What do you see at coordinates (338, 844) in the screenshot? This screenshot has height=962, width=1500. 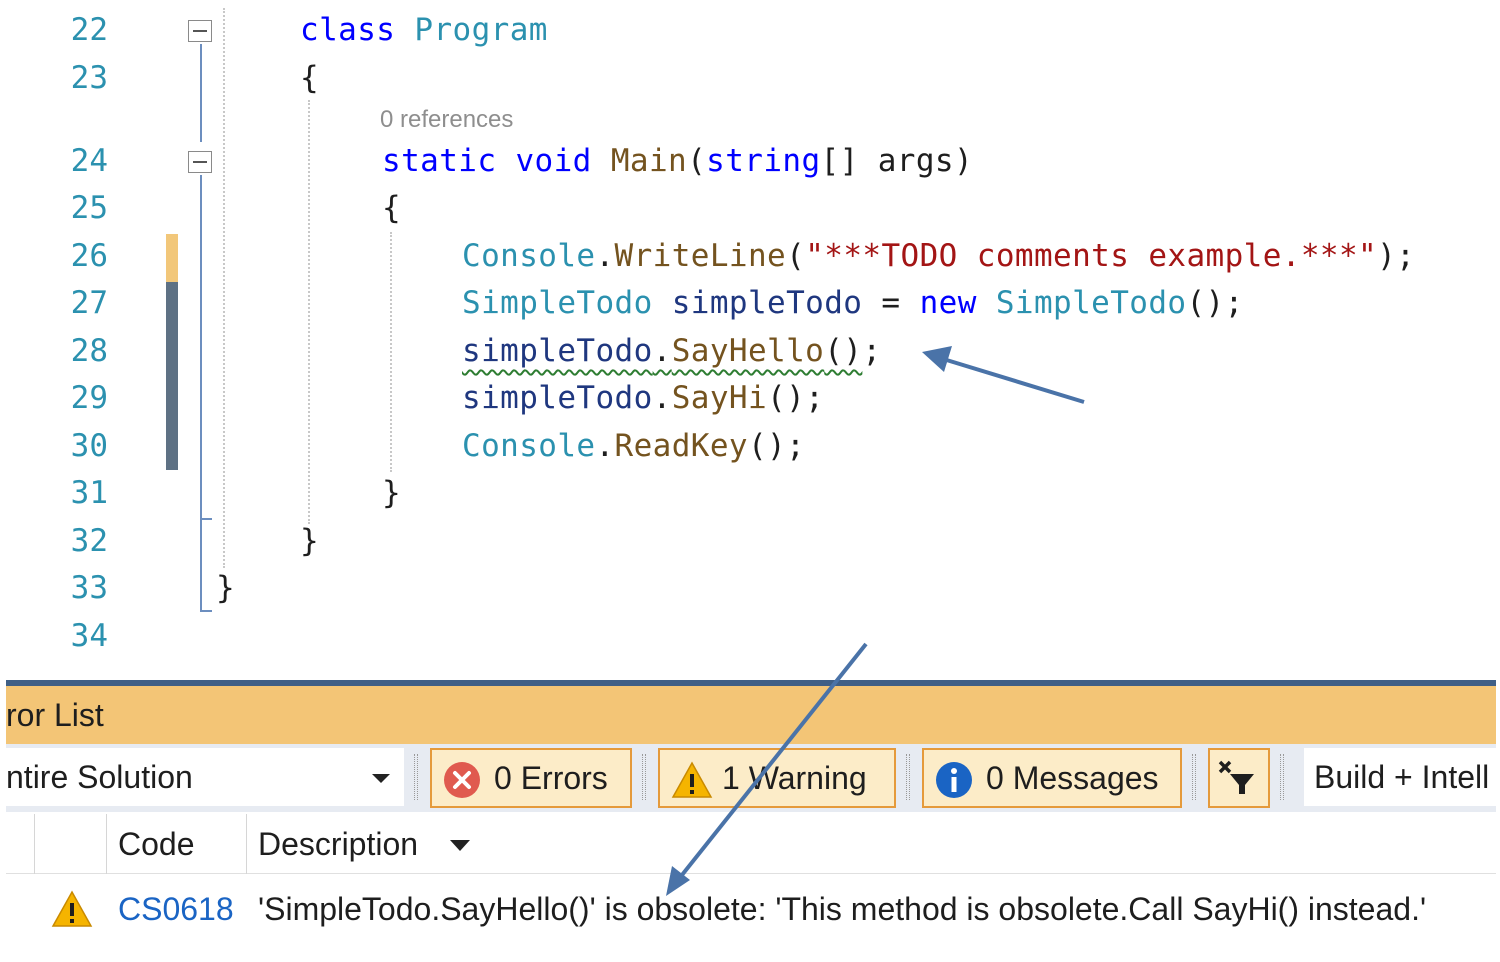 I see `column-header-description: Description` at bounding box center [338, 844].